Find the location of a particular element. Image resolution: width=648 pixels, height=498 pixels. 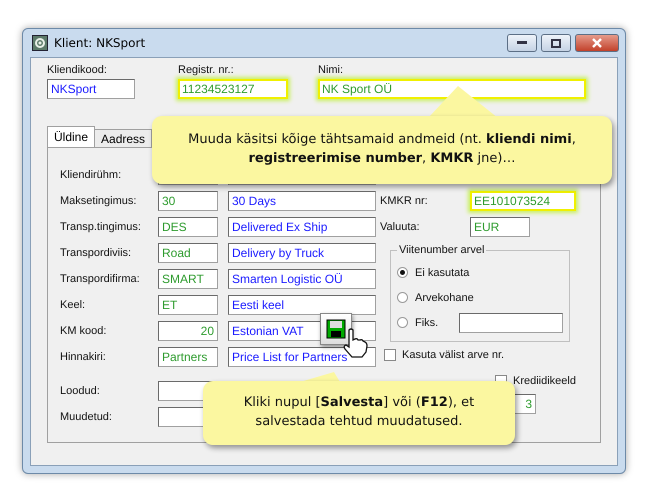

field-label: Valuuta: is located at coordinates (400, 227).